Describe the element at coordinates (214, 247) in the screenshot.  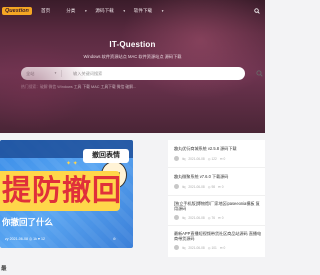
I see `post-views: 101` at that location.